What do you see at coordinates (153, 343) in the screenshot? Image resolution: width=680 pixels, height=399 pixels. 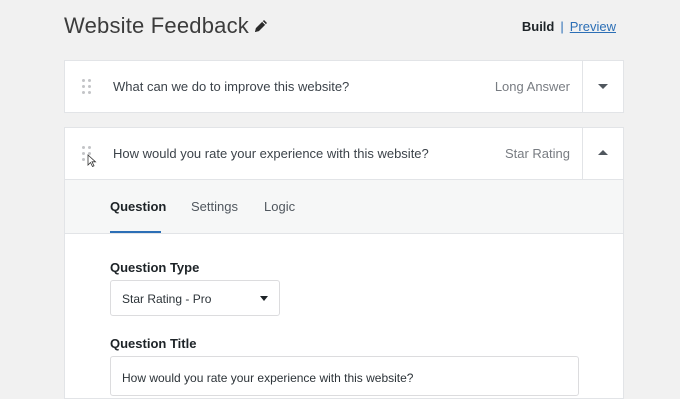 I see `question-title-field-label: Question Title` at bounding box center [153, 343].